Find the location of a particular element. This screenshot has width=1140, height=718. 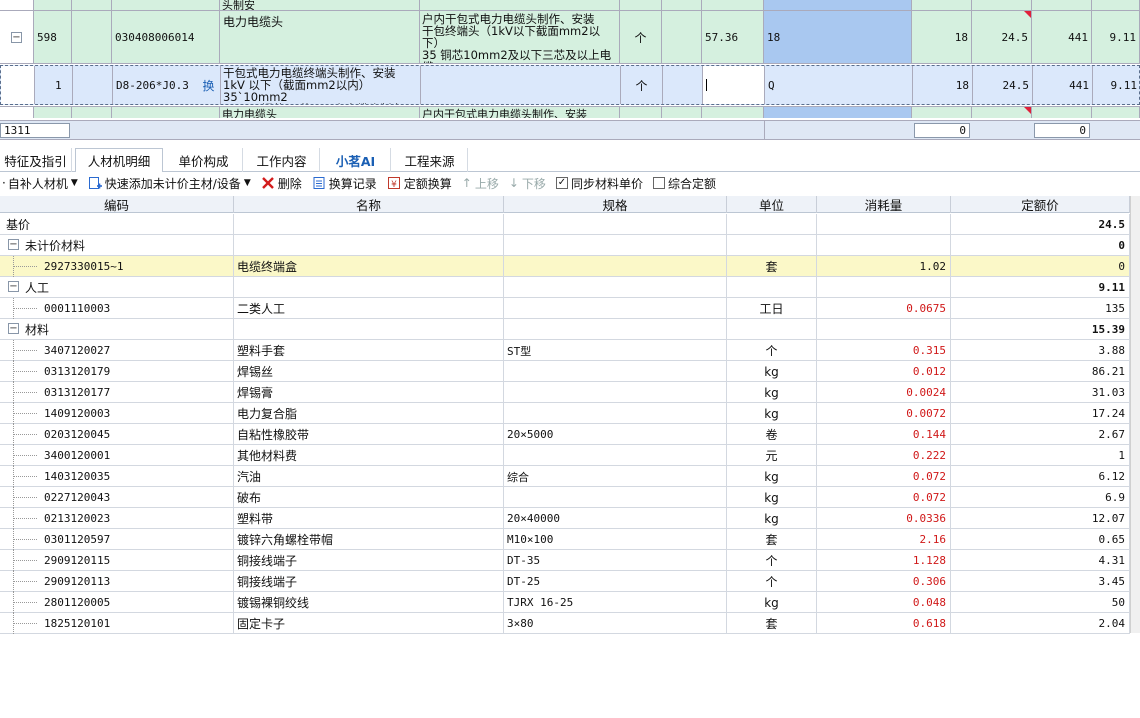

table-row: 1409120003 电力复合脂 kg 0.0072 17.24 is located at coordinates (565, 413).